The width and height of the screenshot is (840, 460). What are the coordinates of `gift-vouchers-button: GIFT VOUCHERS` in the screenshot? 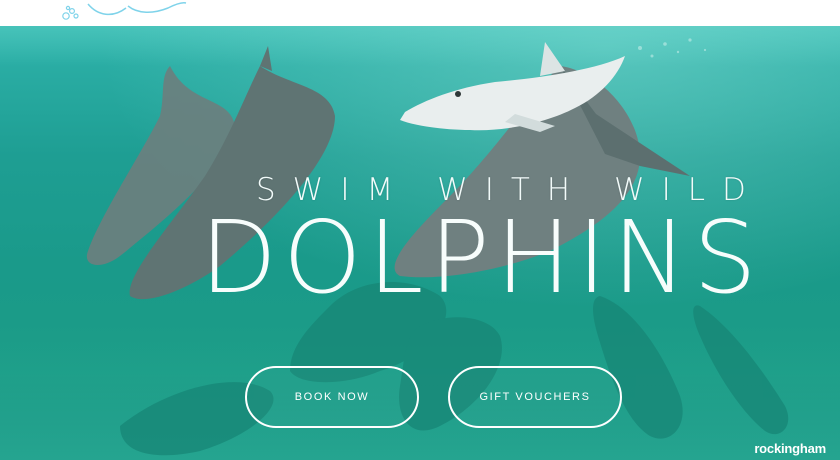 It's located at (535, 397).